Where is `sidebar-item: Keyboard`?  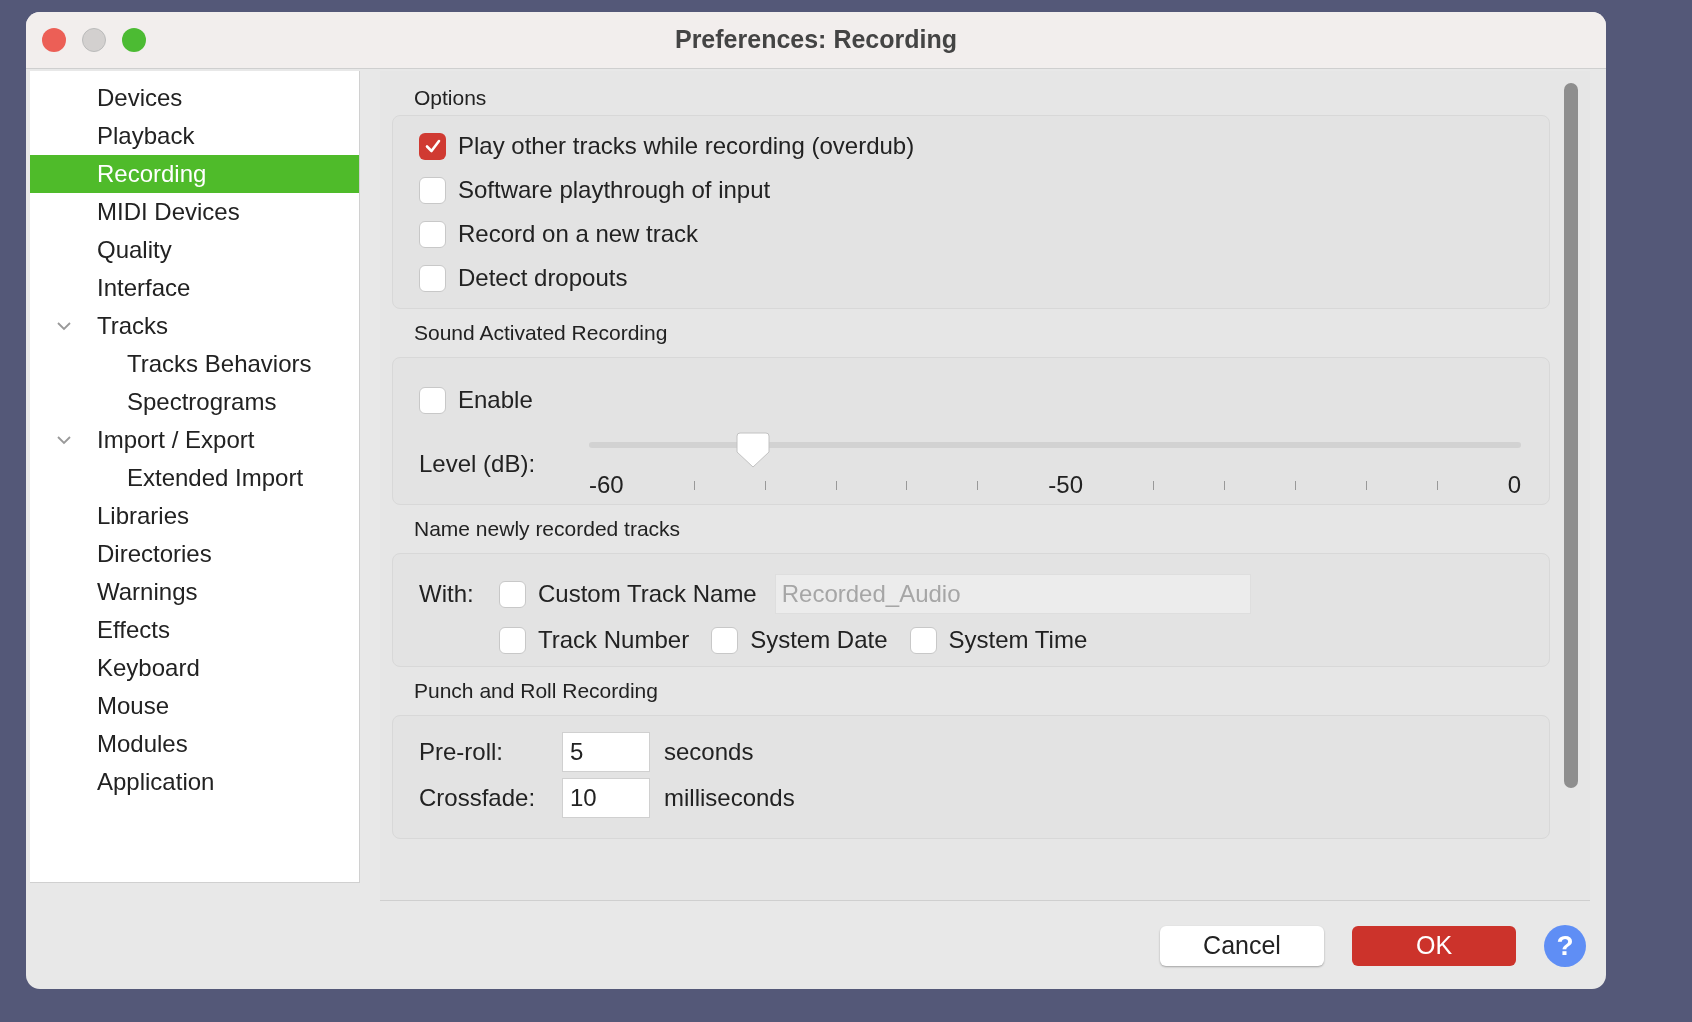
sidebar-item: Keyboard is located at coordinates (194, 668).